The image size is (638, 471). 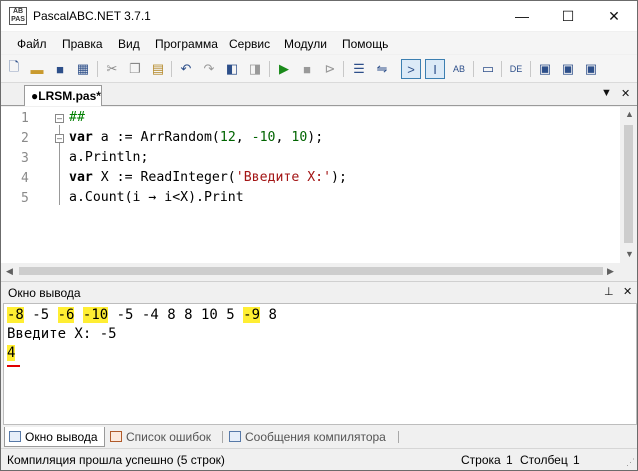 I want to click on array-output-line: -8 -5 -6 -10 -5 -4 8 8 10 5 -9 8, so click(x=142, y=315).